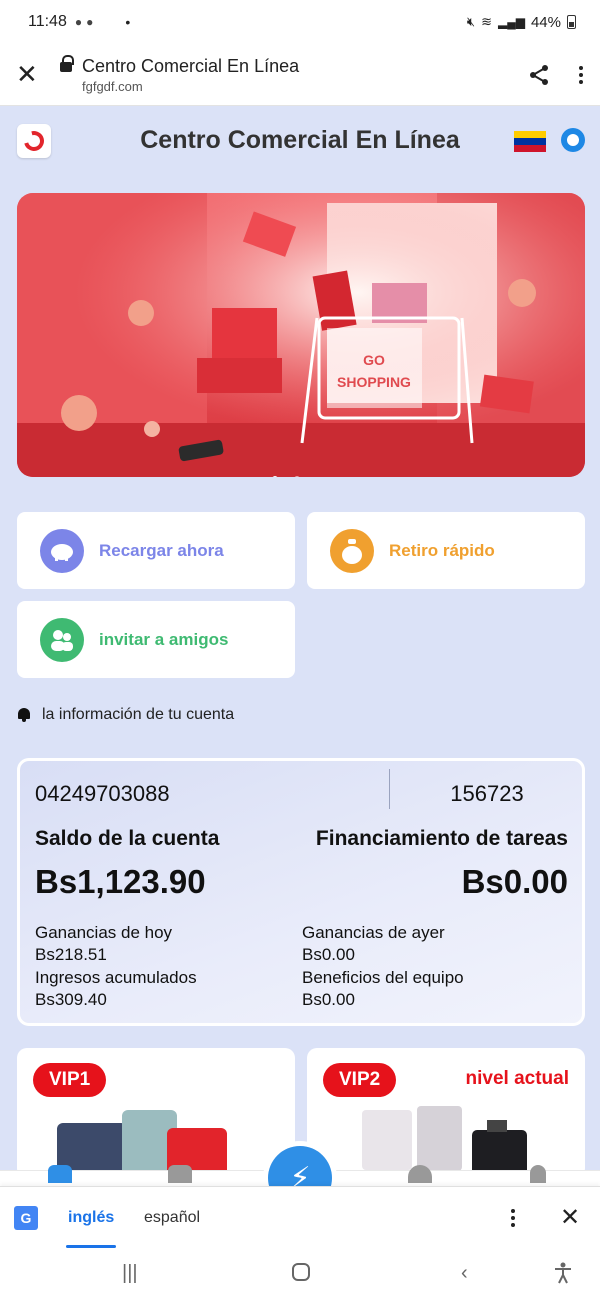  What do you see at coordinates (102, 793) in the screenshot?
I see `account-phone: 04249703088` at bounding box center [102, 793].